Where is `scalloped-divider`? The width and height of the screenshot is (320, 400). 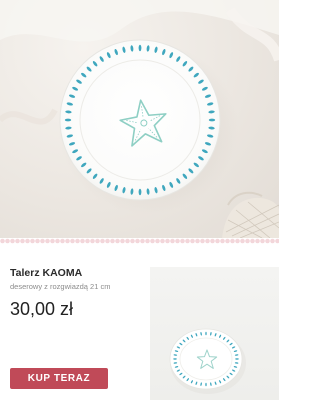 scalloped-divider is located at coordinates (139, 242).